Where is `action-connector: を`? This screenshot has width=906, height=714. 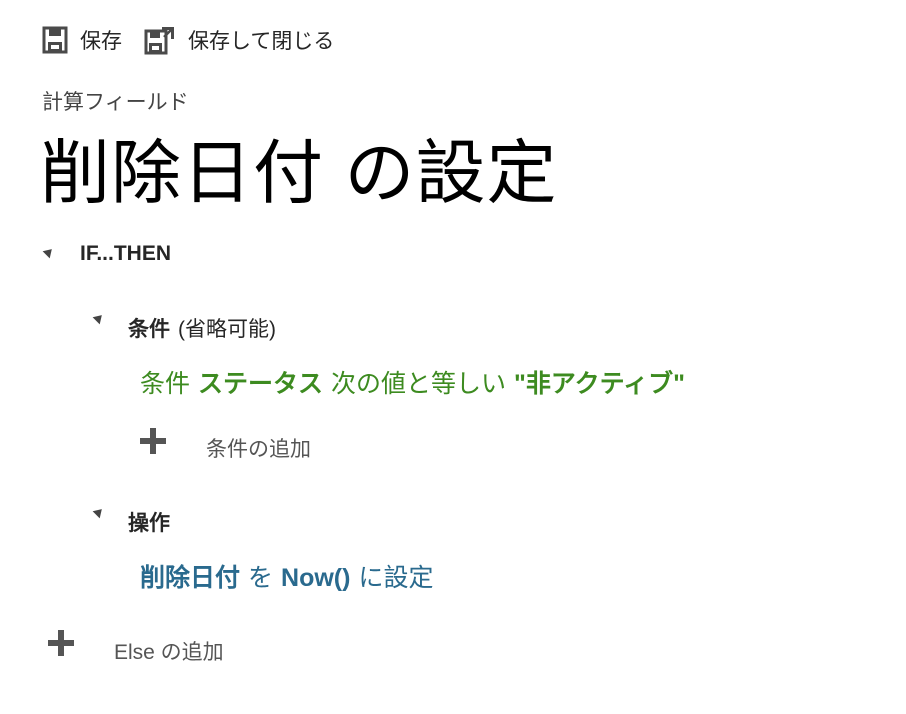 action-connector: を is located at coordinates (261, 578).